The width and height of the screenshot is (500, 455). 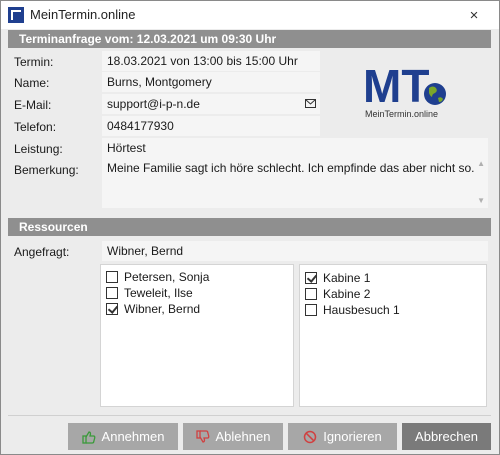 I want to click on list-item: Wibner, Bernd, so click(x=153, y=309).